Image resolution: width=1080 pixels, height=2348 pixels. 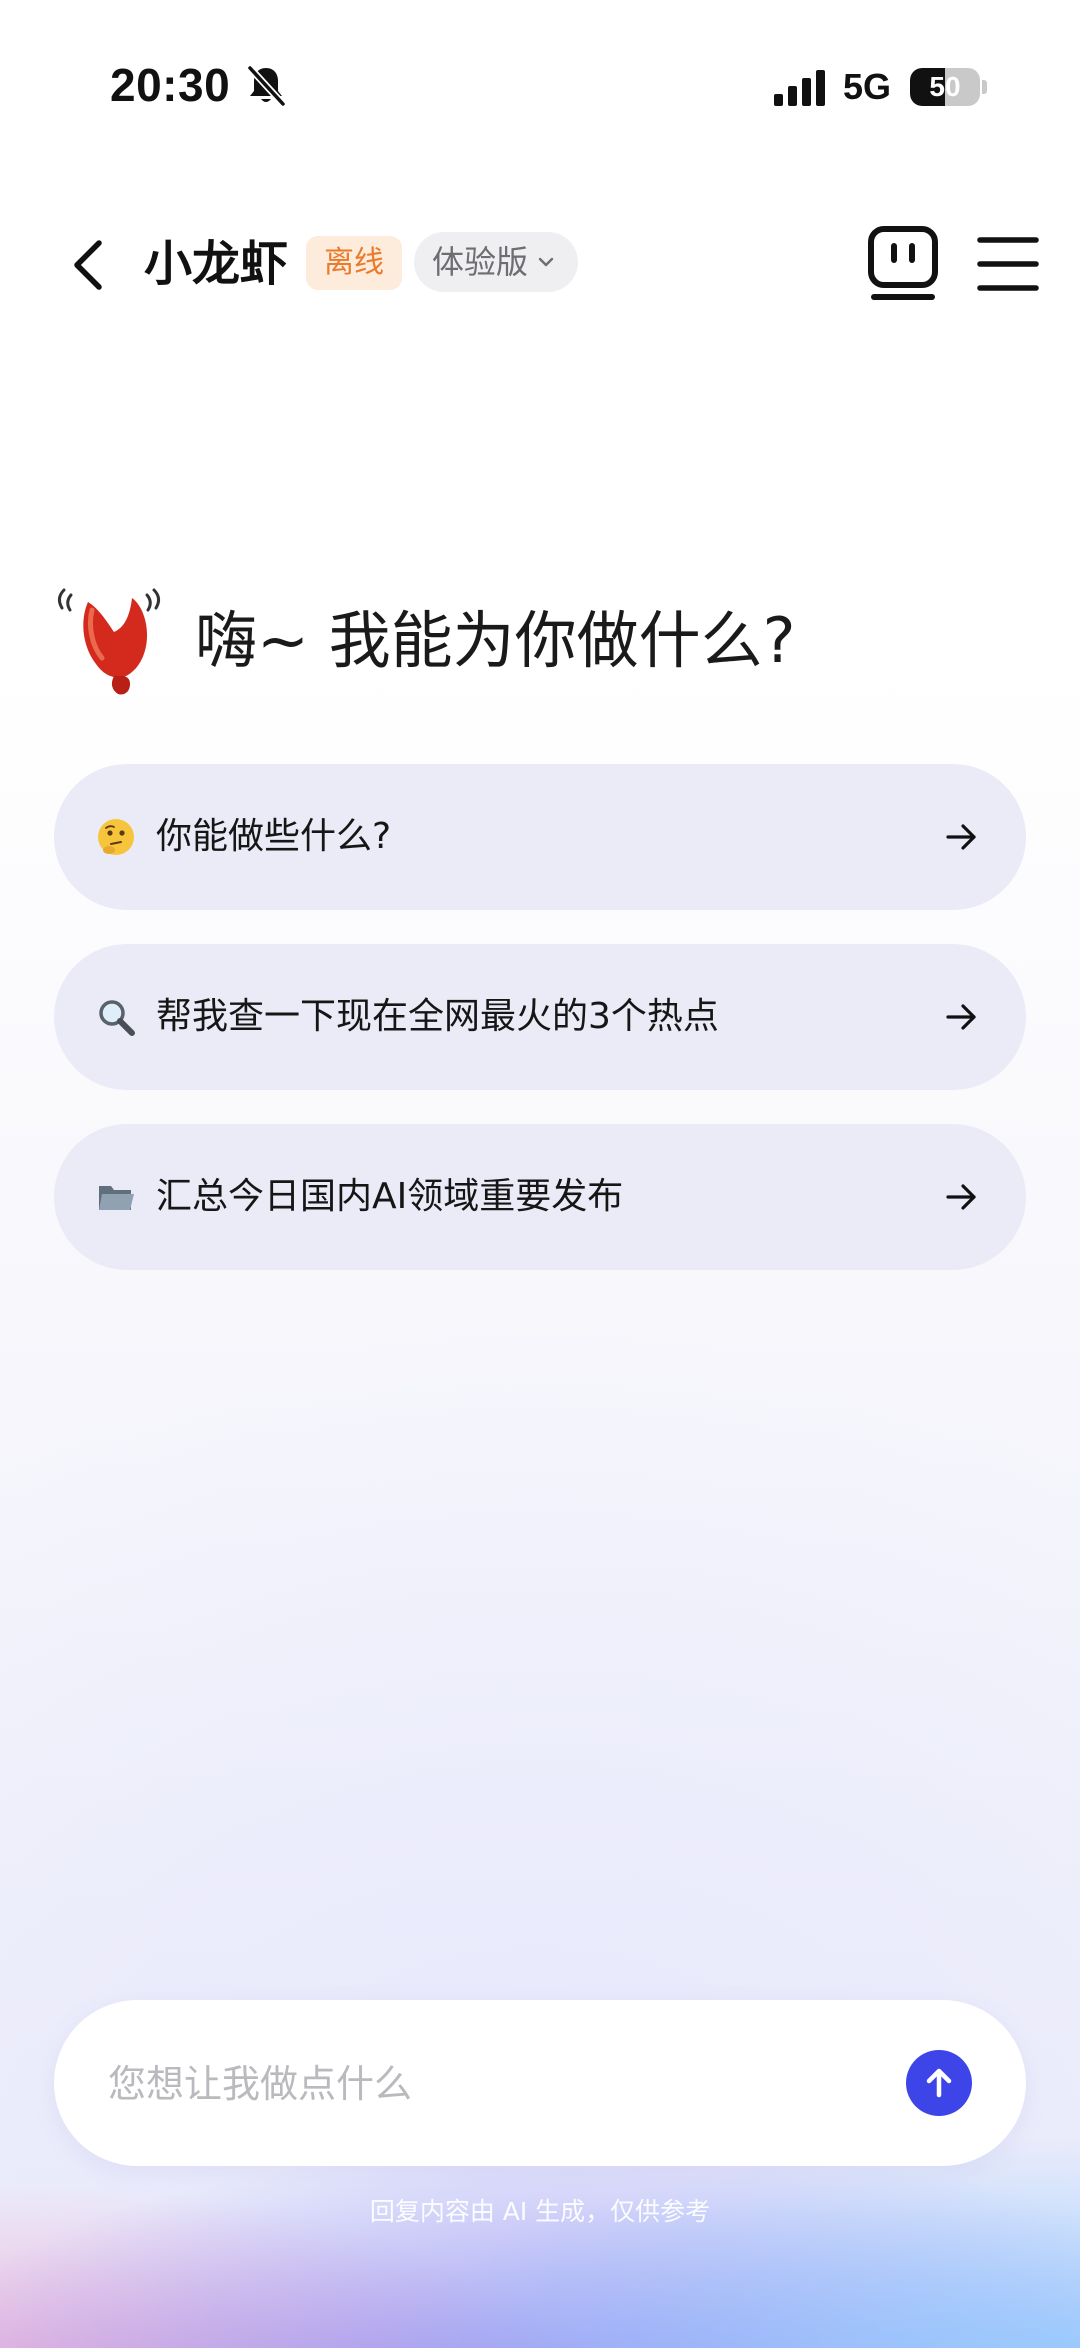 I want to click on ai-disclaimer: 回复内容由 AI 生成，仅供参考, so click(x=540, y=2211).